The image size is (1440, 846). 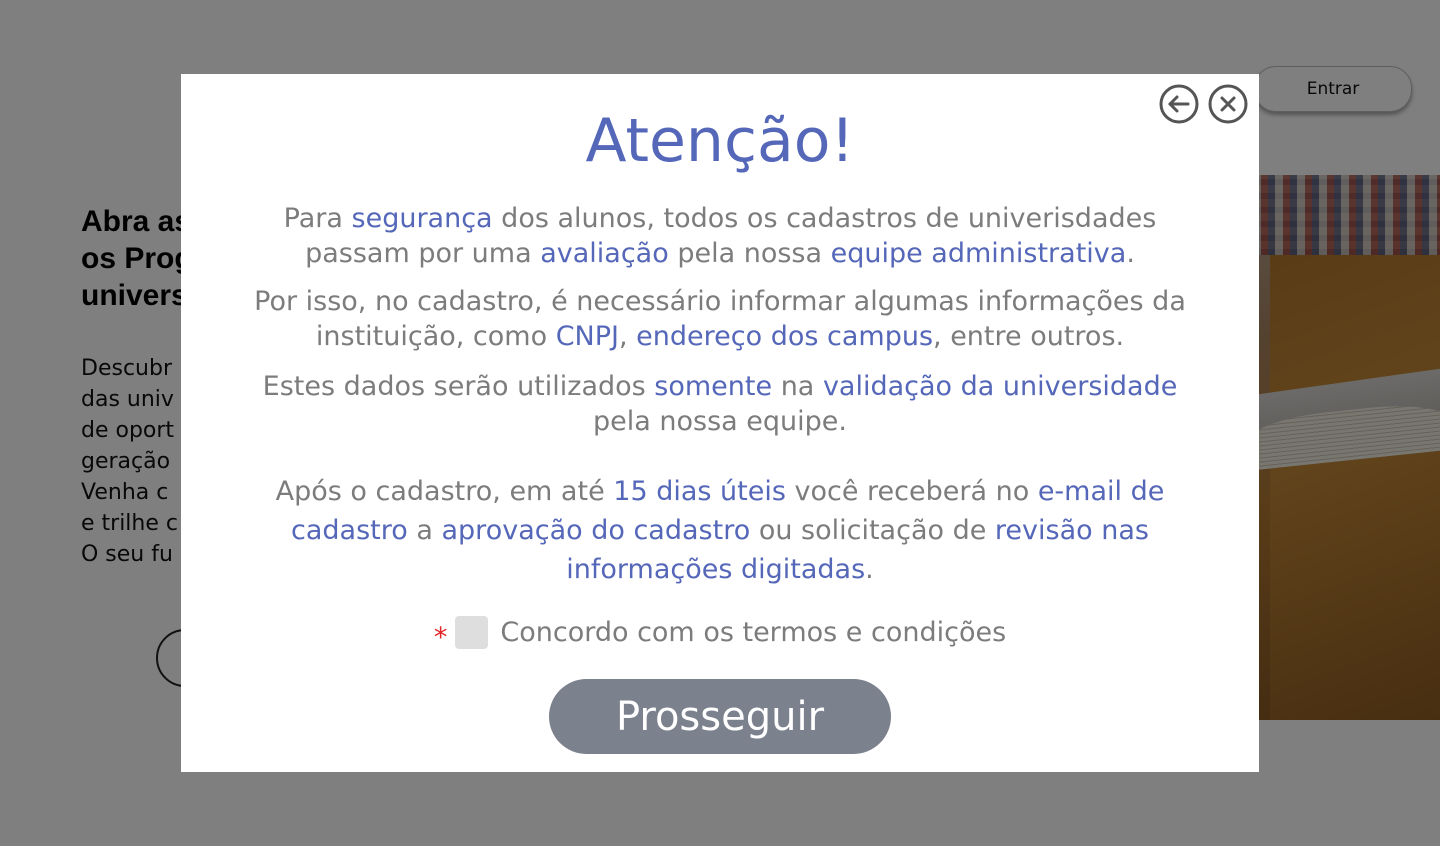 What do you see at coordinates (699, 491) in the screenshot?
I see `highlight-text: 15 dias úteis` at bounding box center [699, 491].